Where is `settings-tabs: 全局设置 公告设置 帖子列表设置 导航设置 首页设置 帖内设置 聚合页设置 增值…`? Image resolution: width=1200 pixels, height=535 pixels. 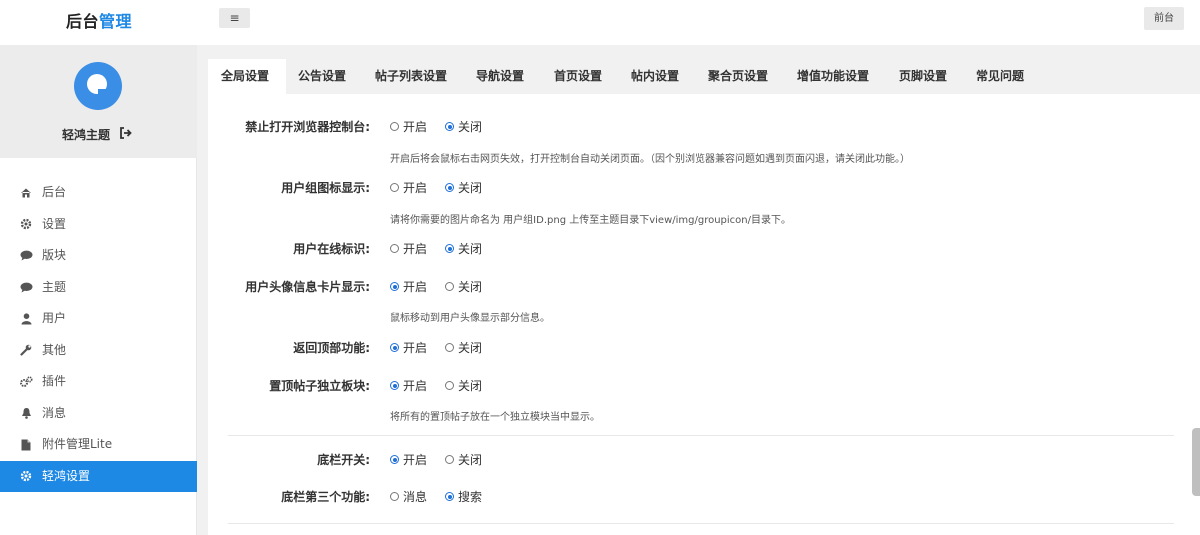 settings-tabs: 全局设置 公告设置 帖子列表设置 导航设置 首页设置 帖内设置 聚合页设置 增值… is located at coordinates (704, 76).